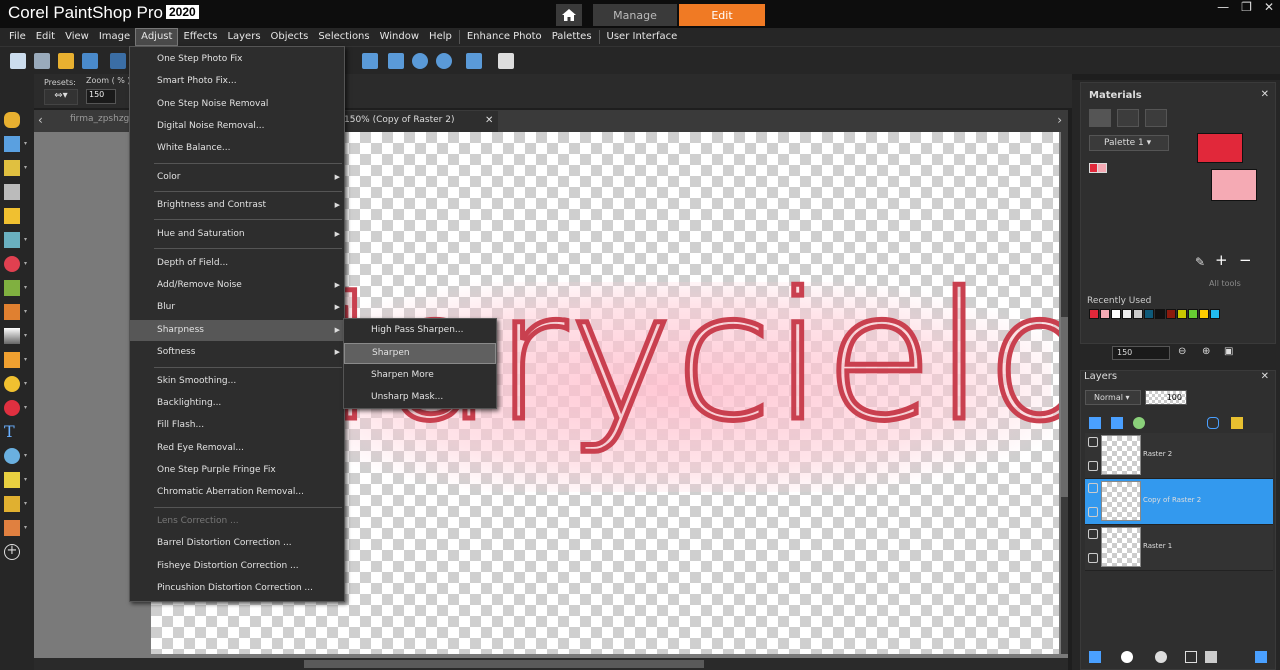 This screenshot has width=1280, height=670. Describe the element at coordinates (237, 285) in the screenshot. I see `menu-add-remove-noise: Add/Remove Noise ▶` at that location.